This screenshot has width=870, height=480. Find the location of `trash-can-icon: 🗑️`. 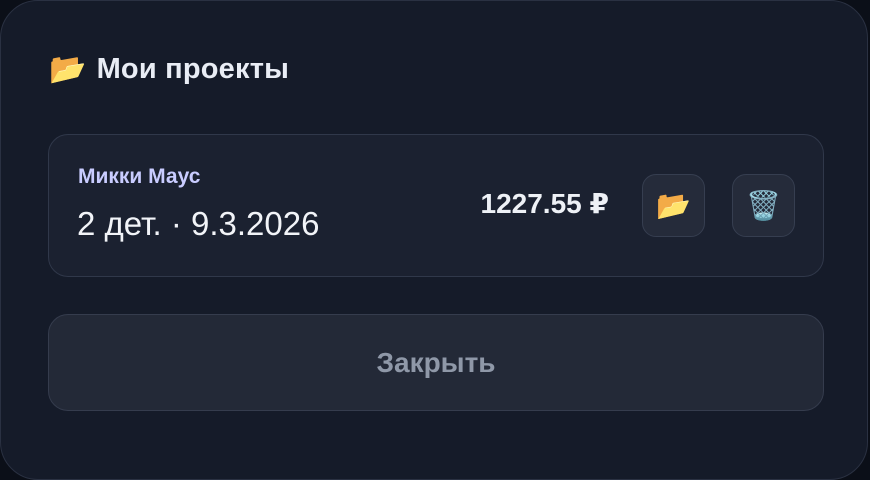

trash-can-icon: 🗑️ is located at coordinates (763, 205).